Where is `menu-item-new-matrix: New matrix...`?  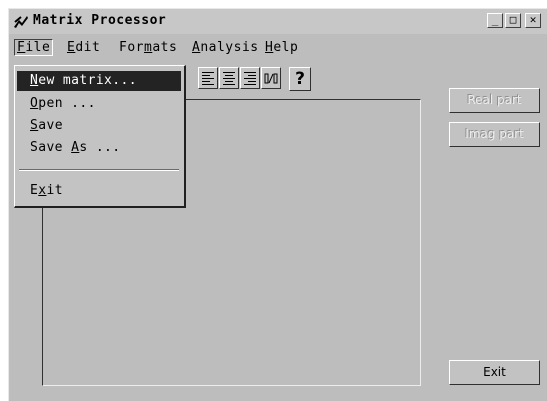
menu-item-new-matrix: New matrix... is located at coordinates (99, 81).